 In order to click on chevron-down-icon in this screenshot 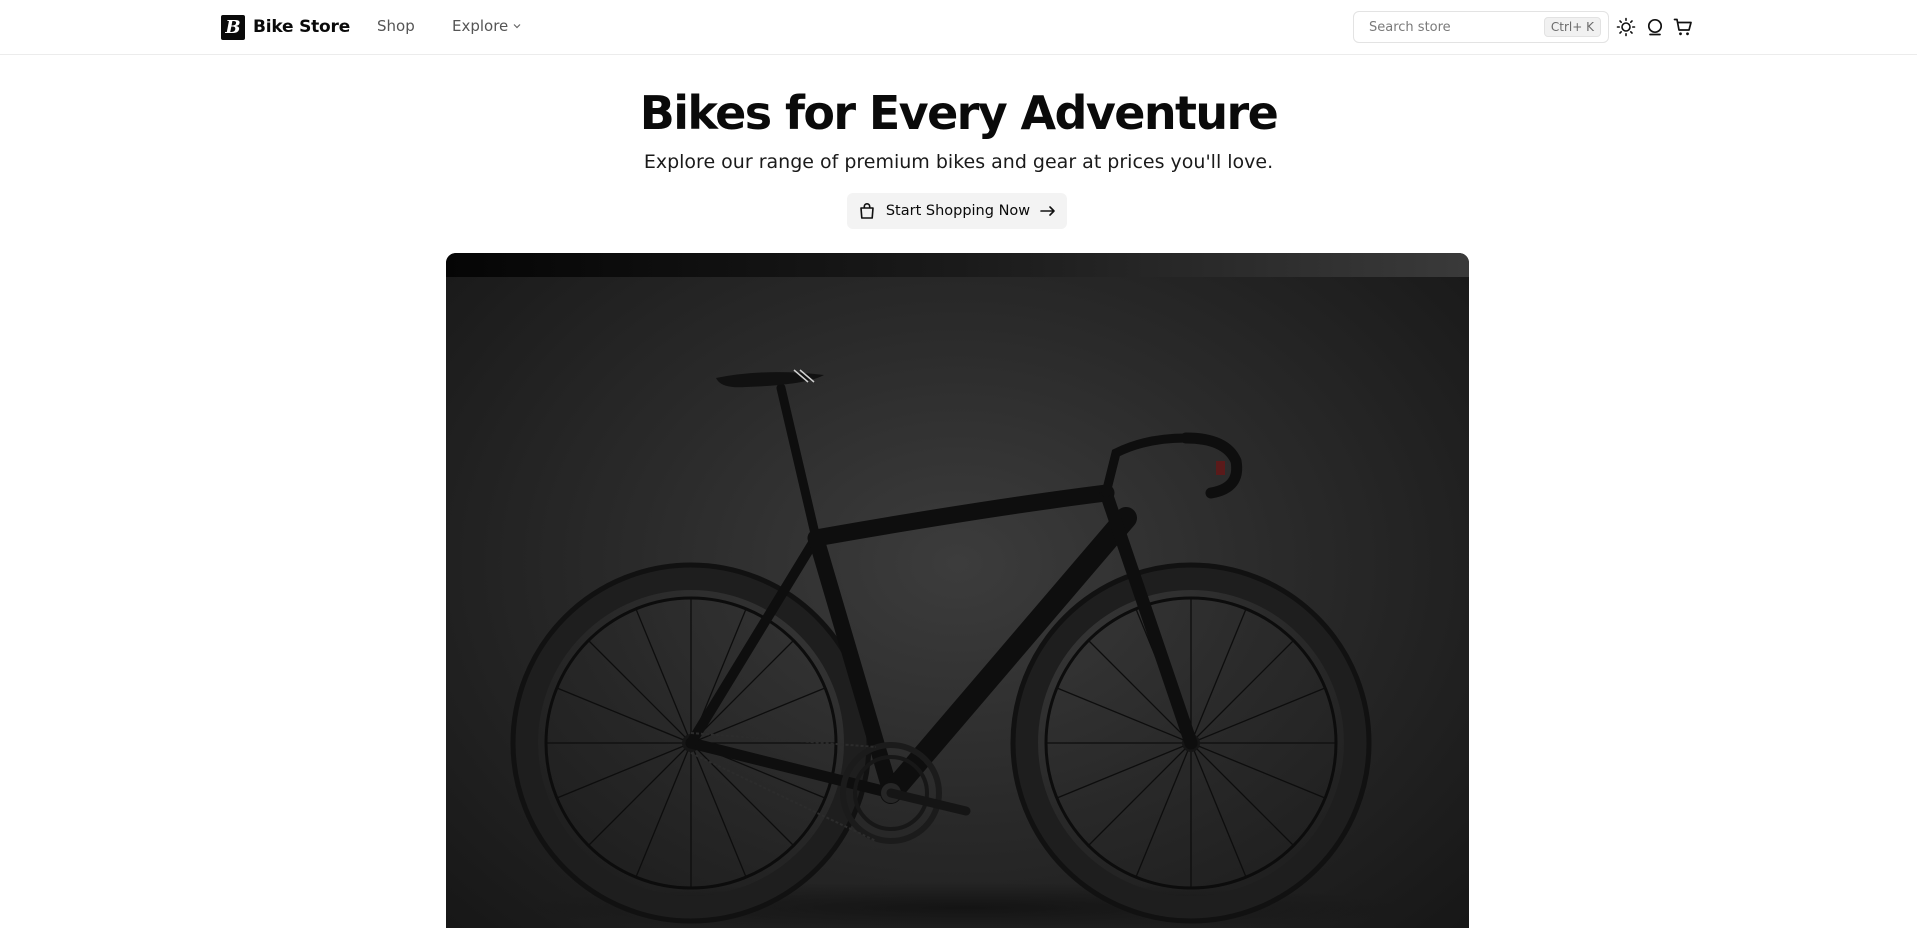, I will do `click(517, 26)`.